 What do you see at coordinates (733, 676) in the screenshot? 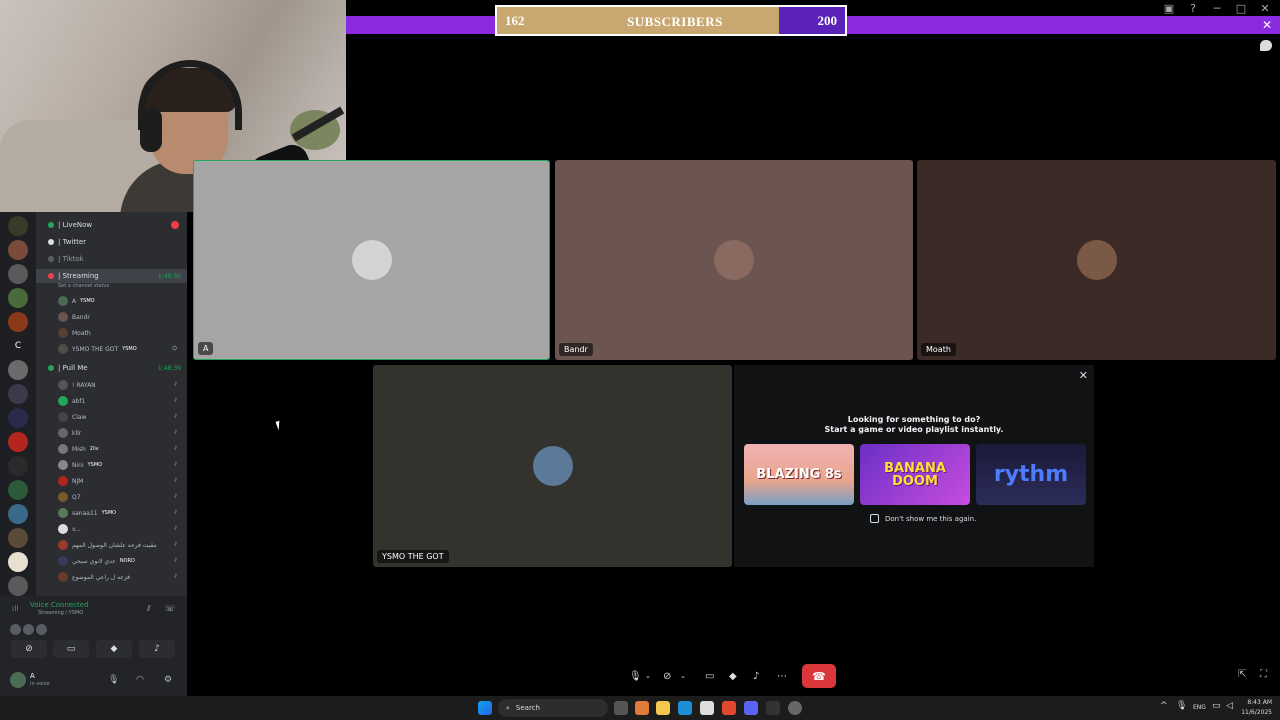
I see `activities-icon: ◆` at bounding box center [733, 676].